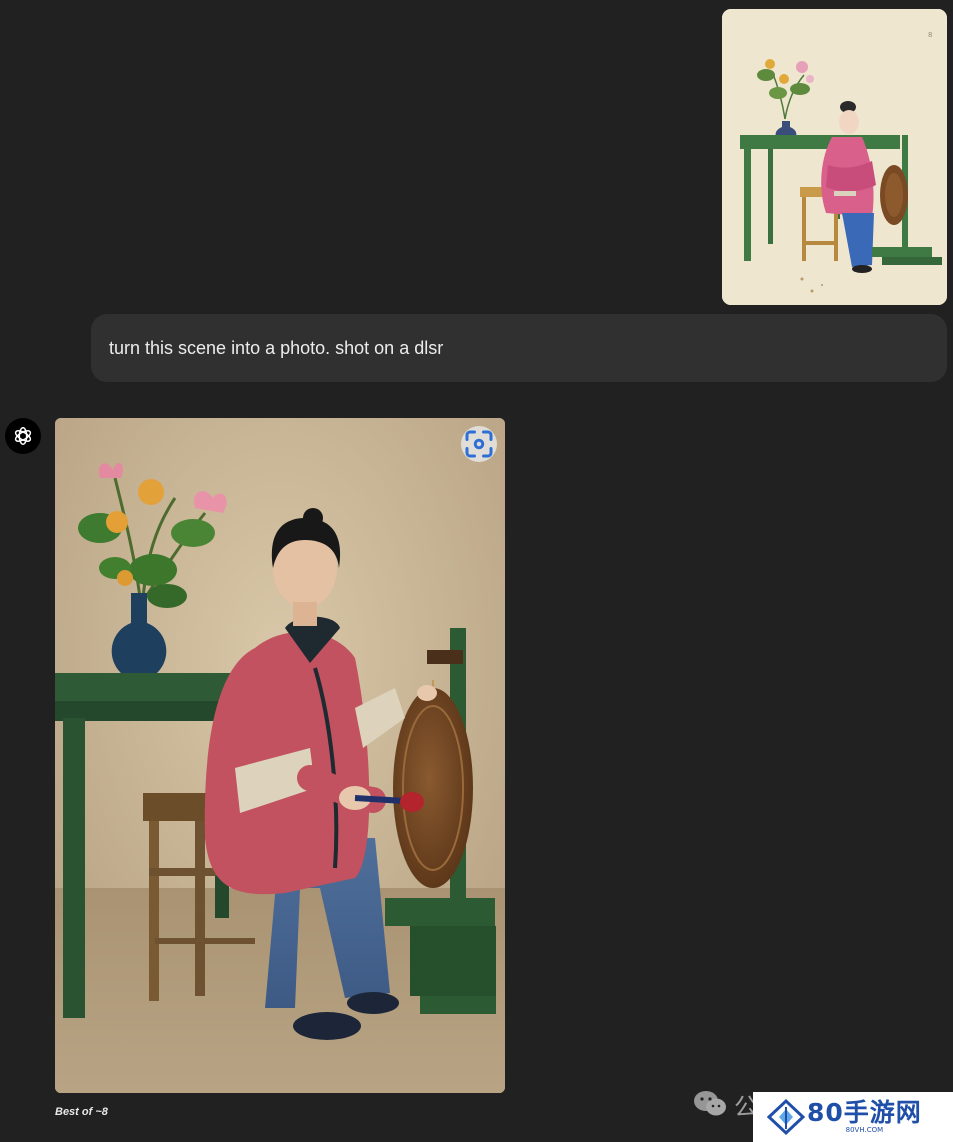 The width and height of the screenshot is (953, 1142). I want to click on site-logo-subtext: 80VH.COM, so click(864, 1130).